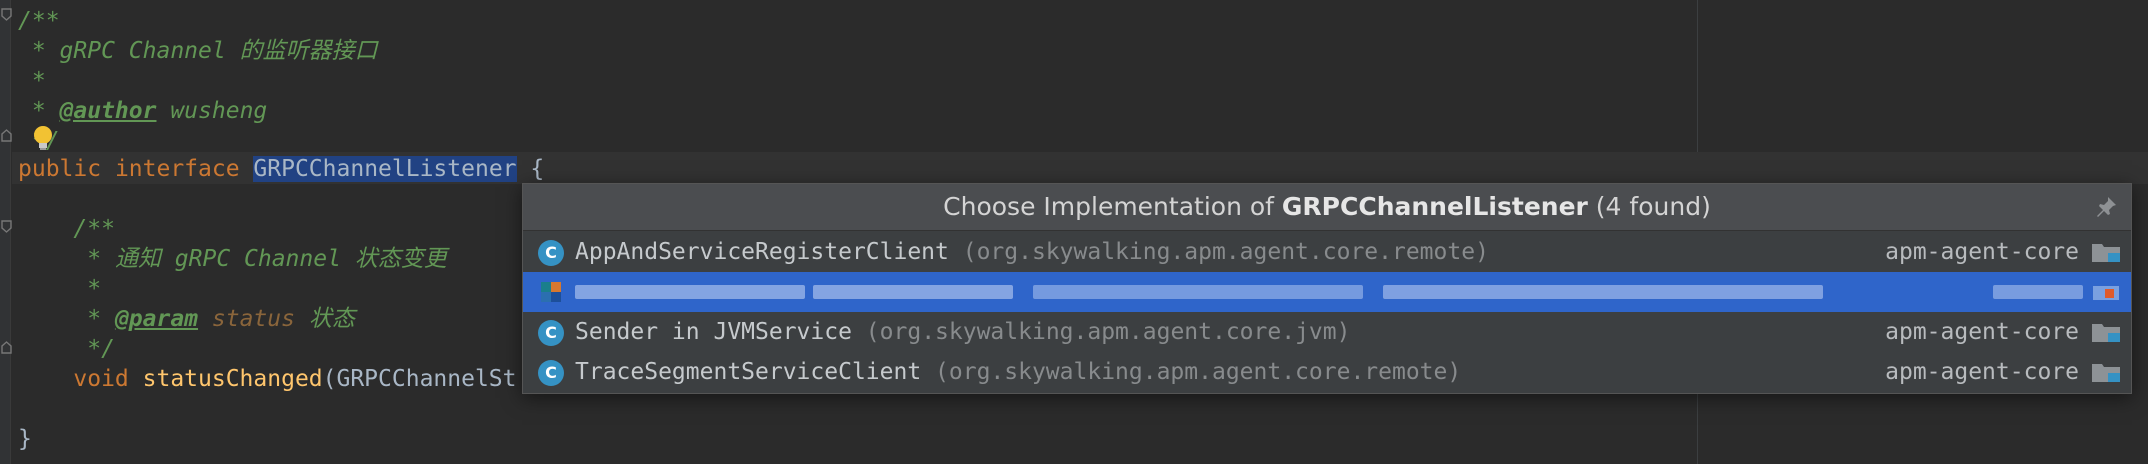  Describe the element at coordinates (551, 292) in the screenshot. I see `class-icon` at that location.